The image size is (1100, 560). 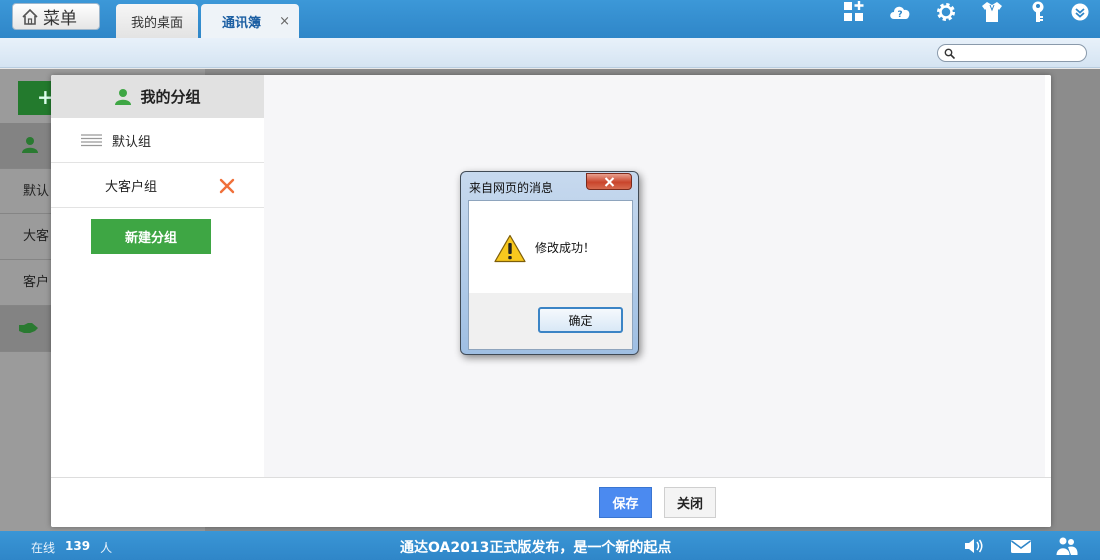 What do you see at coordinates (242, 23) in the screenshot?
I see `tab-address-book-label: 通讯簿` at bounding box center [242, 23].